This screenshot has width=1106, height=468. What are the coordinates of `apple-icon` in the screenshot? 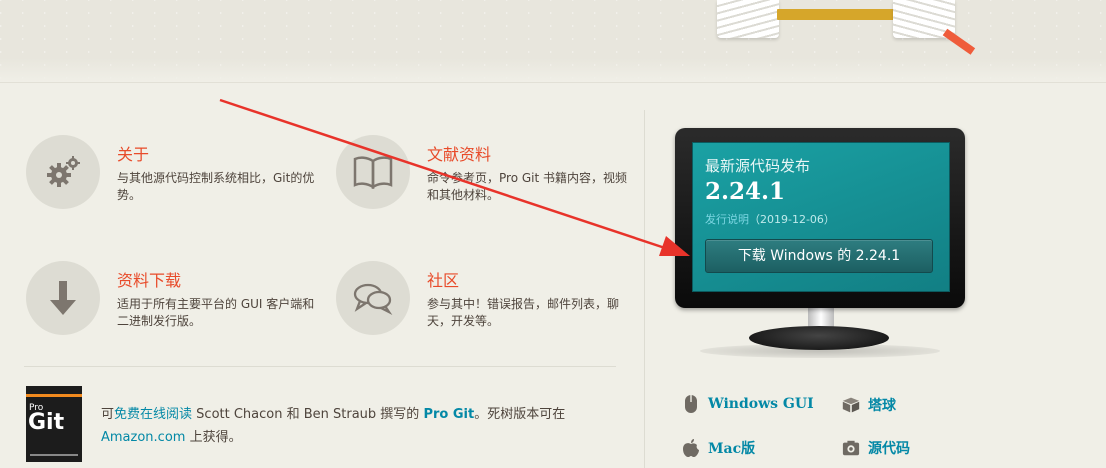 It's located at (691, 448).